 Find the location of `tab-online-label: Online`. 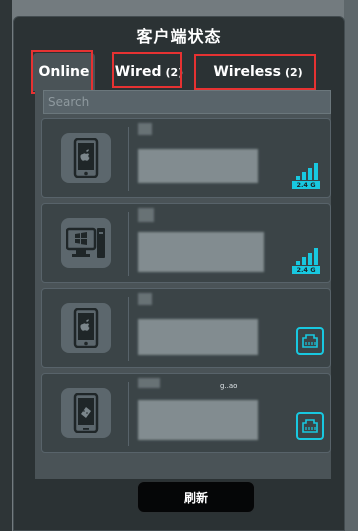

tab-online-label: Online is located at coordinates (64, 72).